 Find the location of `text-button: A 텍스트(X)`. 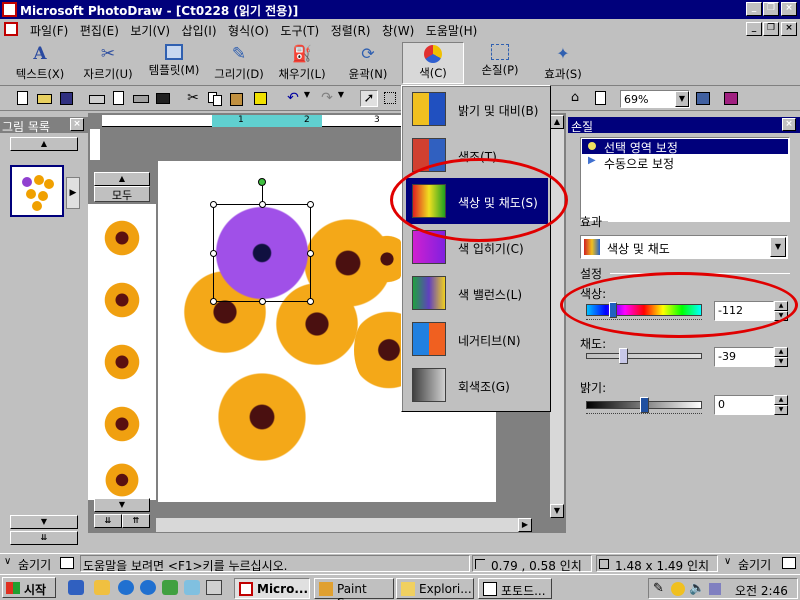

text-button: A 텍스트(X) is located at coordinates (40, 63).